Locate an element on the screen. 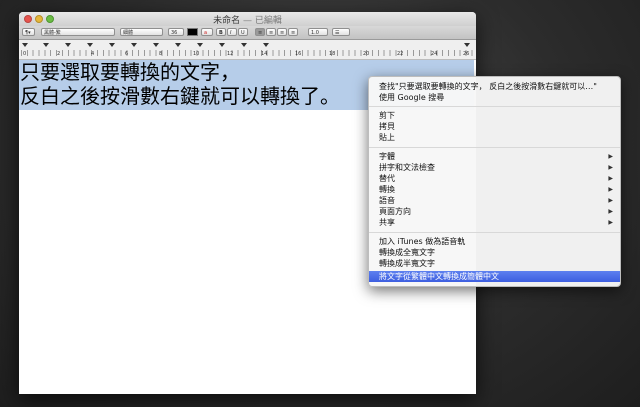 Image resolution: width=640 pixels, height=407 pixels. ruler-number: 20 is located at coordinates (366, 54).